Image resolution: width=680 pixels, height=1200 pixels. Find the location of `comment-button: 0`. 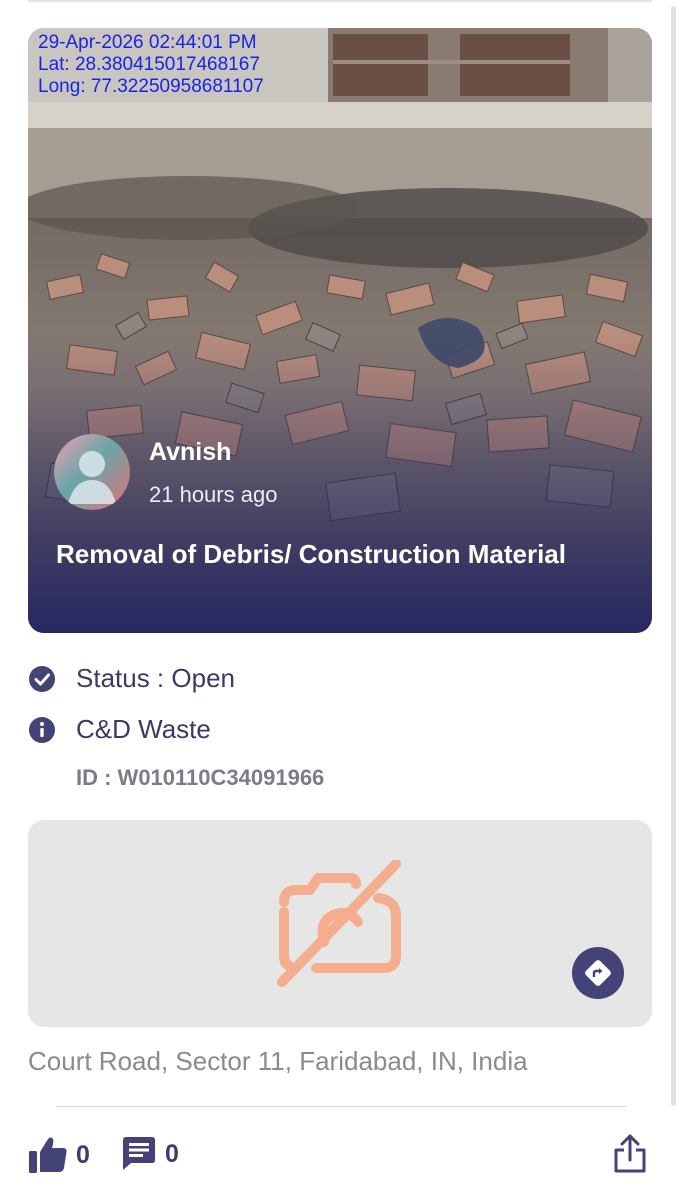

comment-button: 0 is located at coordinates (150, 1154).